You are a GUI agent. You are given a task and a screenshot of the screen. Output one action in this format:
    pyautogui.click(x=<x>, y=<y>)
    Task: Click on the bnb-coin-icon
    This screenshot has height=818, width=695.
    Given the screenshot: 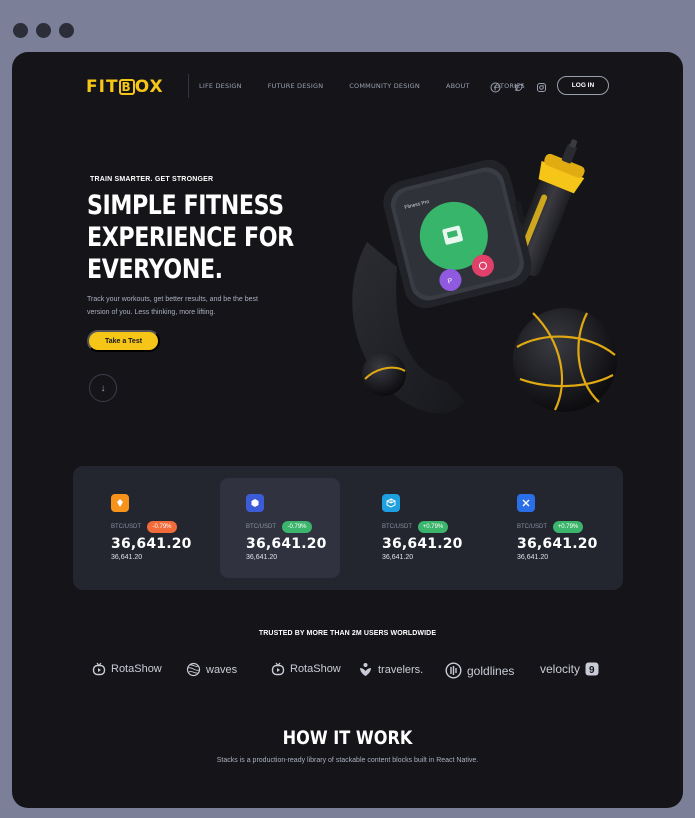 What is the action you would take?
    pyautogui.click(x=120, y=503)
    